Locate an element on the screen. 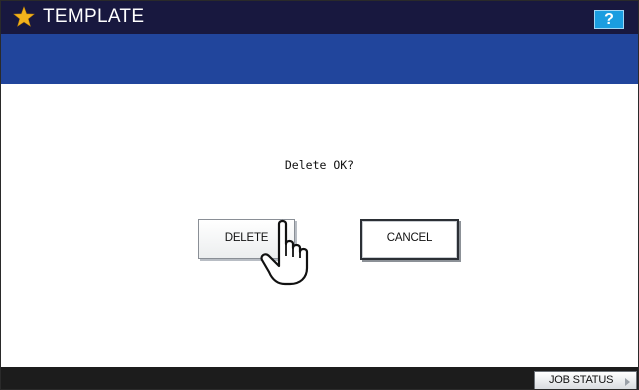 The width and height of the screenshot is (639, 390). title-bar: TEMPLATE ? is located at coordinates (319, 17).